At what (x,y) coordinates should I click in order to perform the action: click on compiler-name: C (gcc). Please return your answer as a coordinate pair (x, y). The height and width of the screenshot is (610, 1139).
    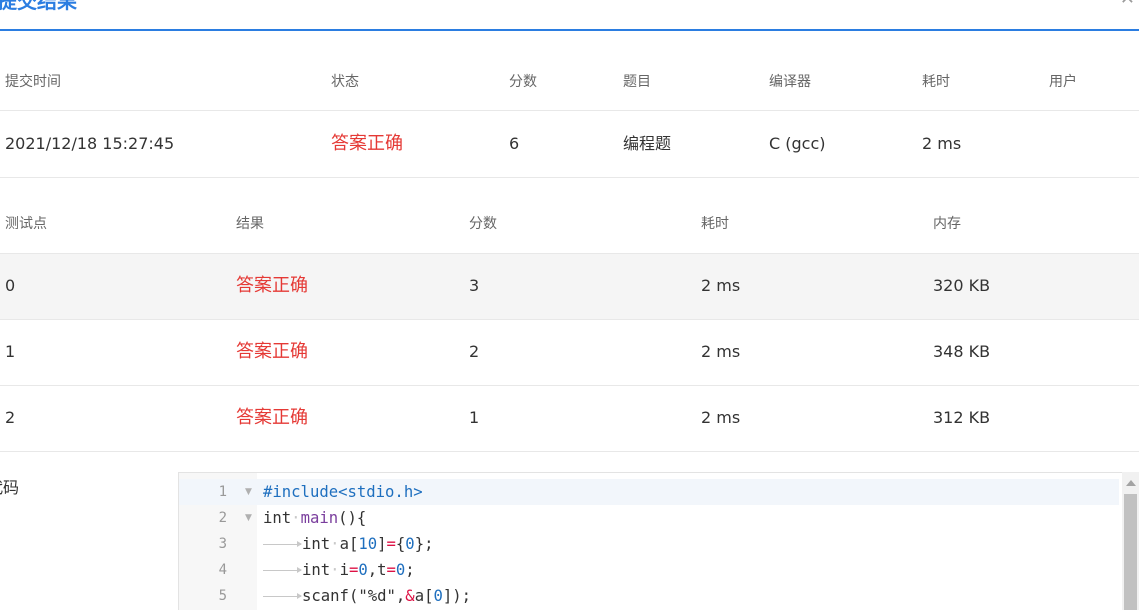
    Looking at the image, I should click on (797, 143).